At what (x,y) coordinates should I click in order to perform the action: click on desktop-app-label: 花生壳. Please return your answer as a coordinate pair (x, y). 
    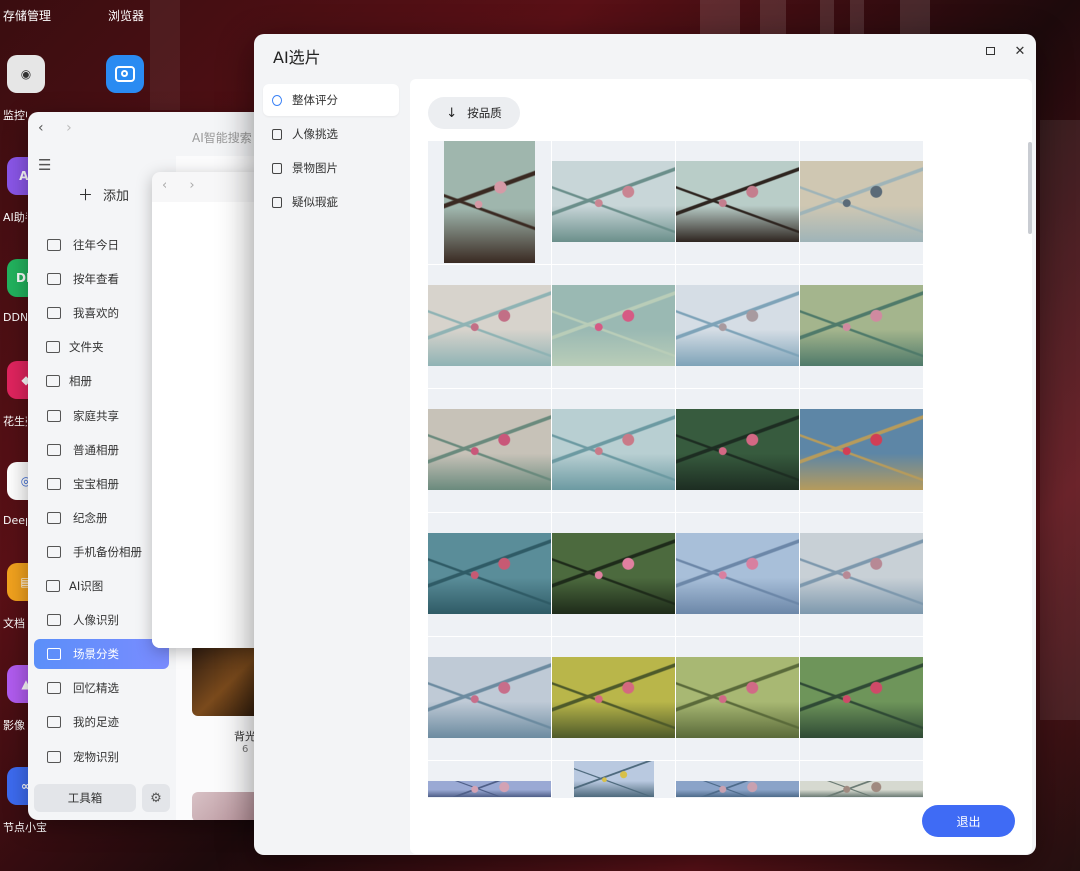
    Looking at the image, I should click on (15, 421).